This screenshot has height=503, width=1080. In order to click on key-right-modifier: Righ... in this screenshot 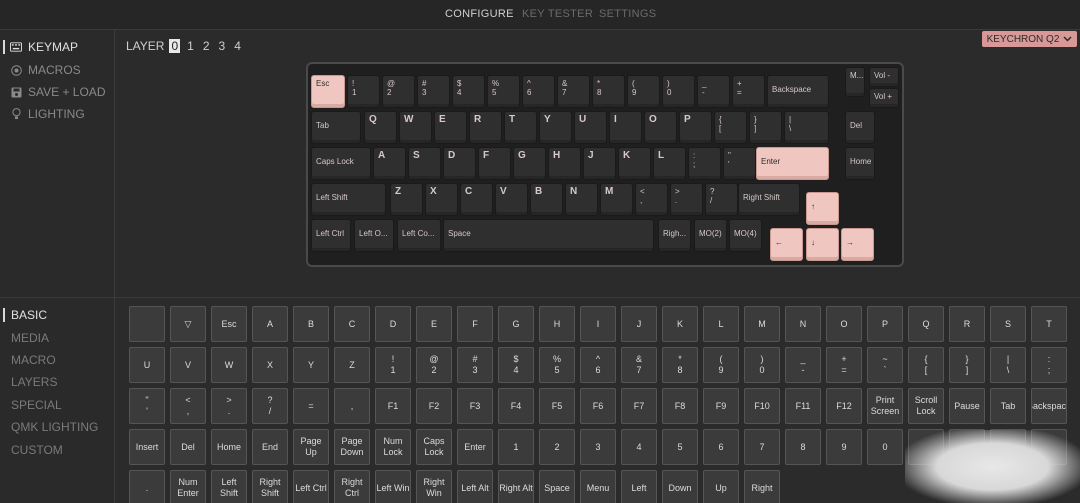, I will do `click(674, 235)`.